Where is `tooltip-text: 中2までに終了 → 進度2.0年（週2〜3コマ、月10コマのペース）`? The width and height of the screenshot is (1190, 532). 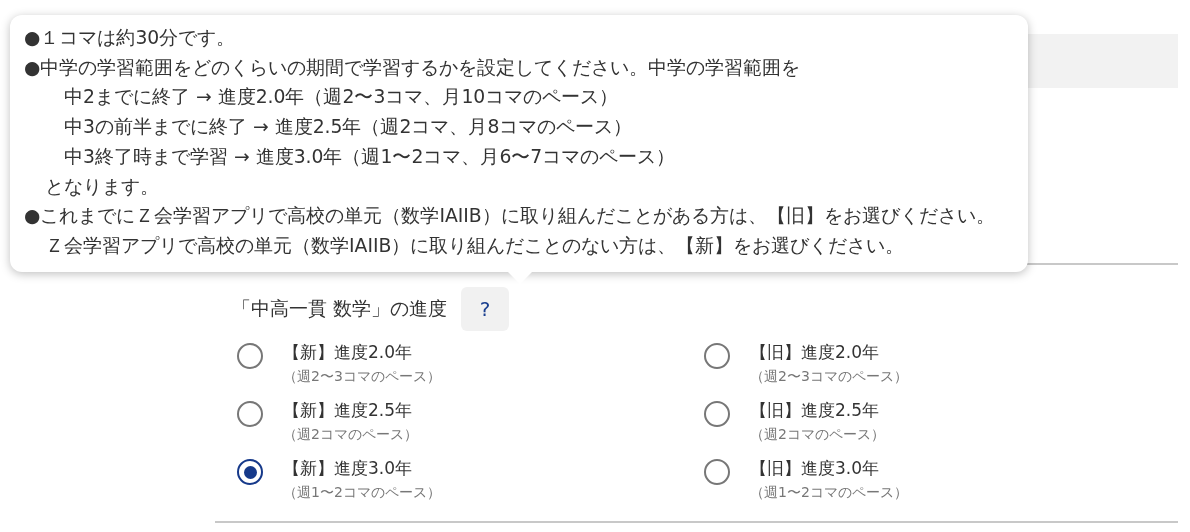 tooltip-text: 中2までに終了 → 進度2.0年（週2〜3コマ、月10コマのペース） is located at coordinates (341, 97).